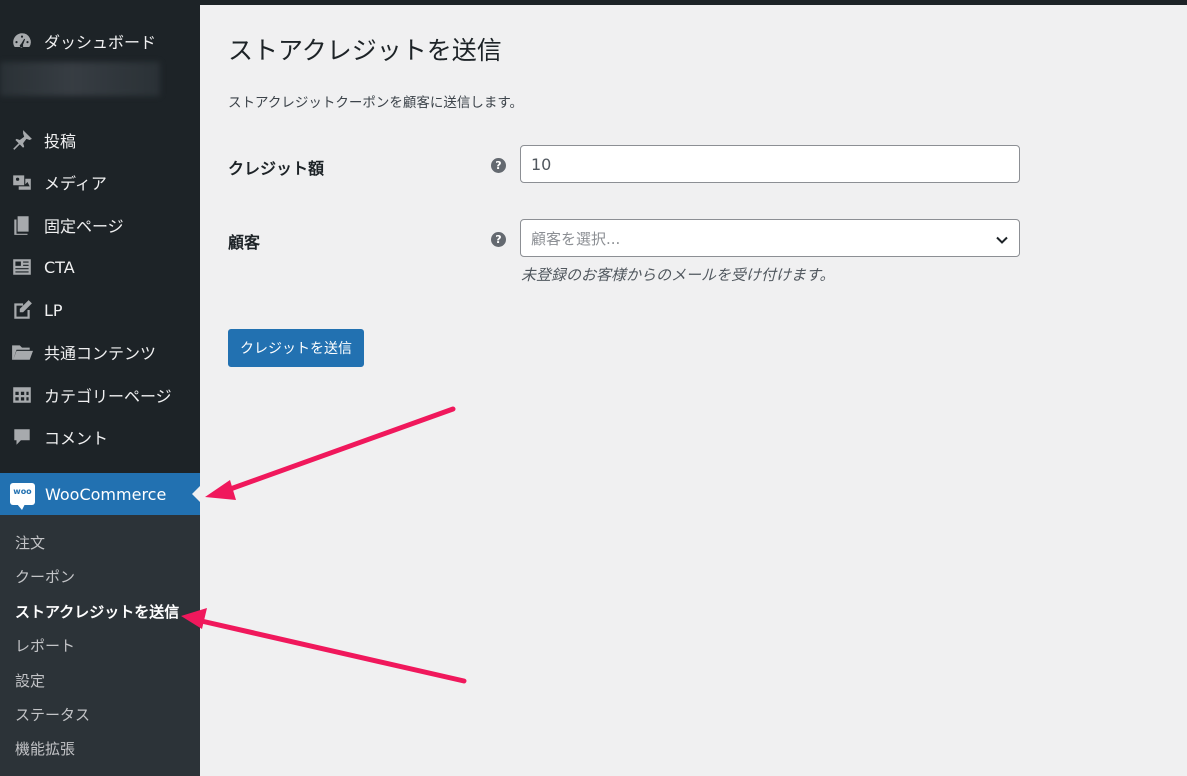 This screenshot has height=776, width=1187. What do you see at coordinates (22, 267) in the screenshot?
I see `cta-icon` at bounding box center [22, 267].